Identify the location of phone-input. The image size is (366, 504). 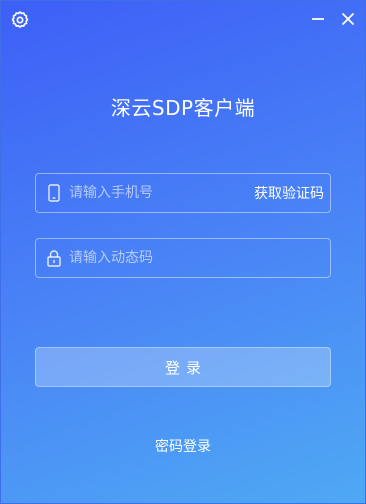
(158, 193).